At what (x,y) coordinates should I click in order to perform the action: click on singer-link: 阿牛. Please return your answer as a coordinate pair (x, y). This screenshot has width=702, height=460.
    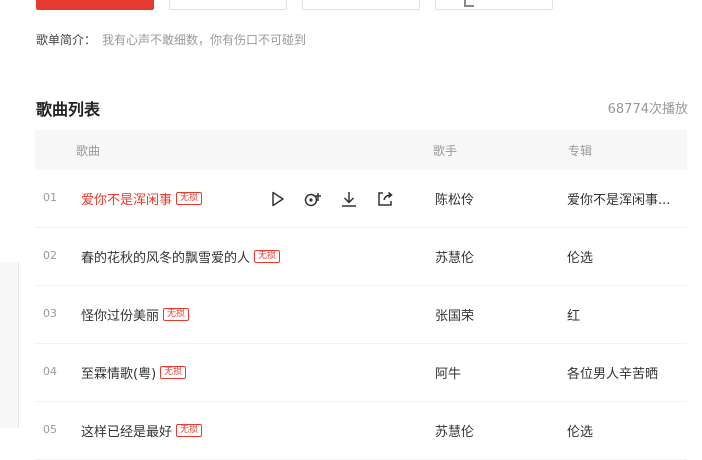
    Looking at the image, I should click on (448, 372).